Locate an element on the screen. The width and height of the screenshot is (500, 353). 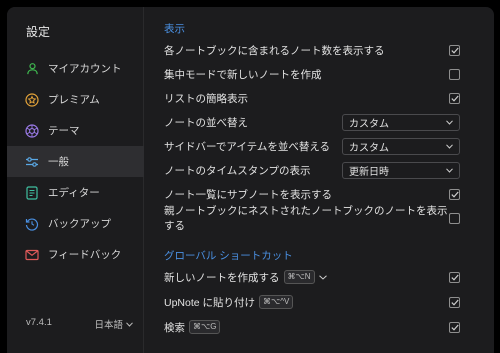
setting-label: サイドバーでアイテムを並べ替える is located at coordinates (247, 146).